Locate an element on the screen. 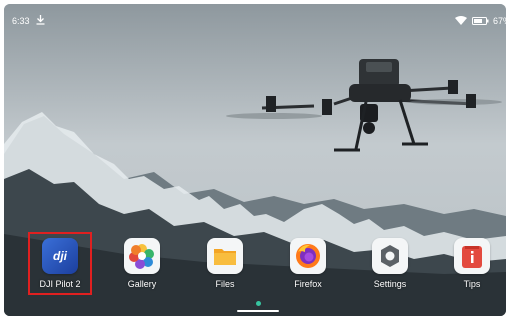  page-indicator-dot is located at coordinates (258, 303).